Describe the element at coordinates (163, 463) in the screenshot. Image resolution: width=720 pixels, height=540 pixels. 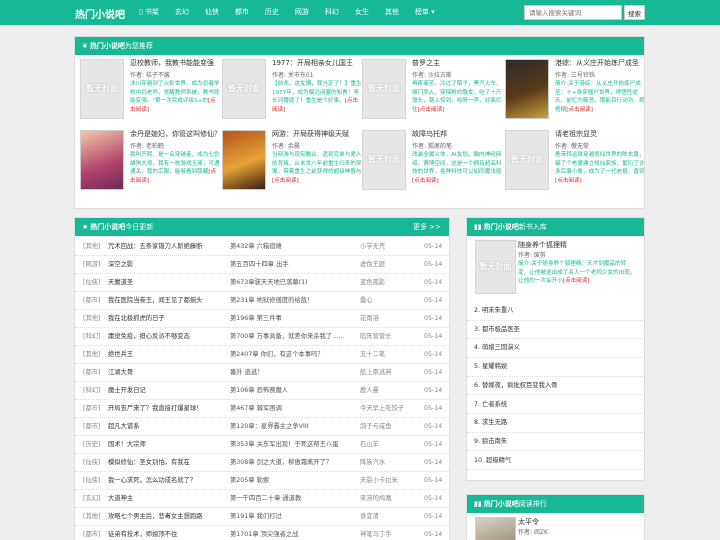
I see `book-title-link: 模拟修仙：圣女别怕，有我在` at that location.